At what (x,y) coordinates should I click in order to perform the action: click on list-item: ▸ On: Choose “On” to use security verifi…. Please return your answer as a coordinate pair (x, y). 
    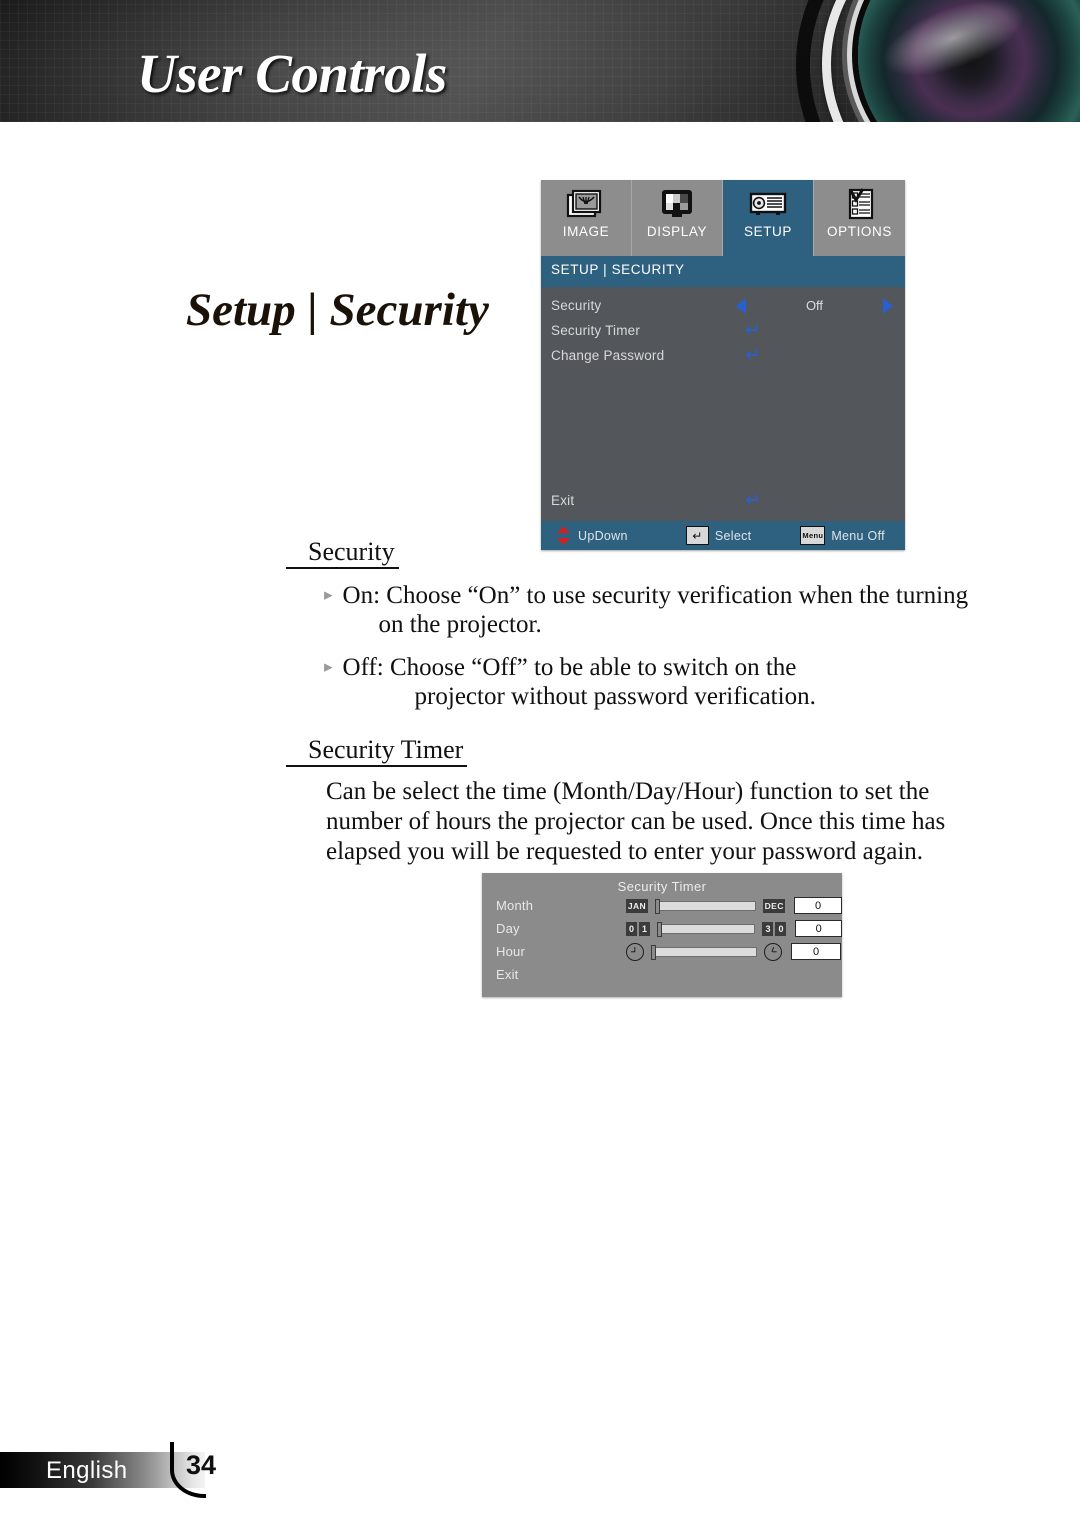
    Looking at the image, I should click on (651, 610).